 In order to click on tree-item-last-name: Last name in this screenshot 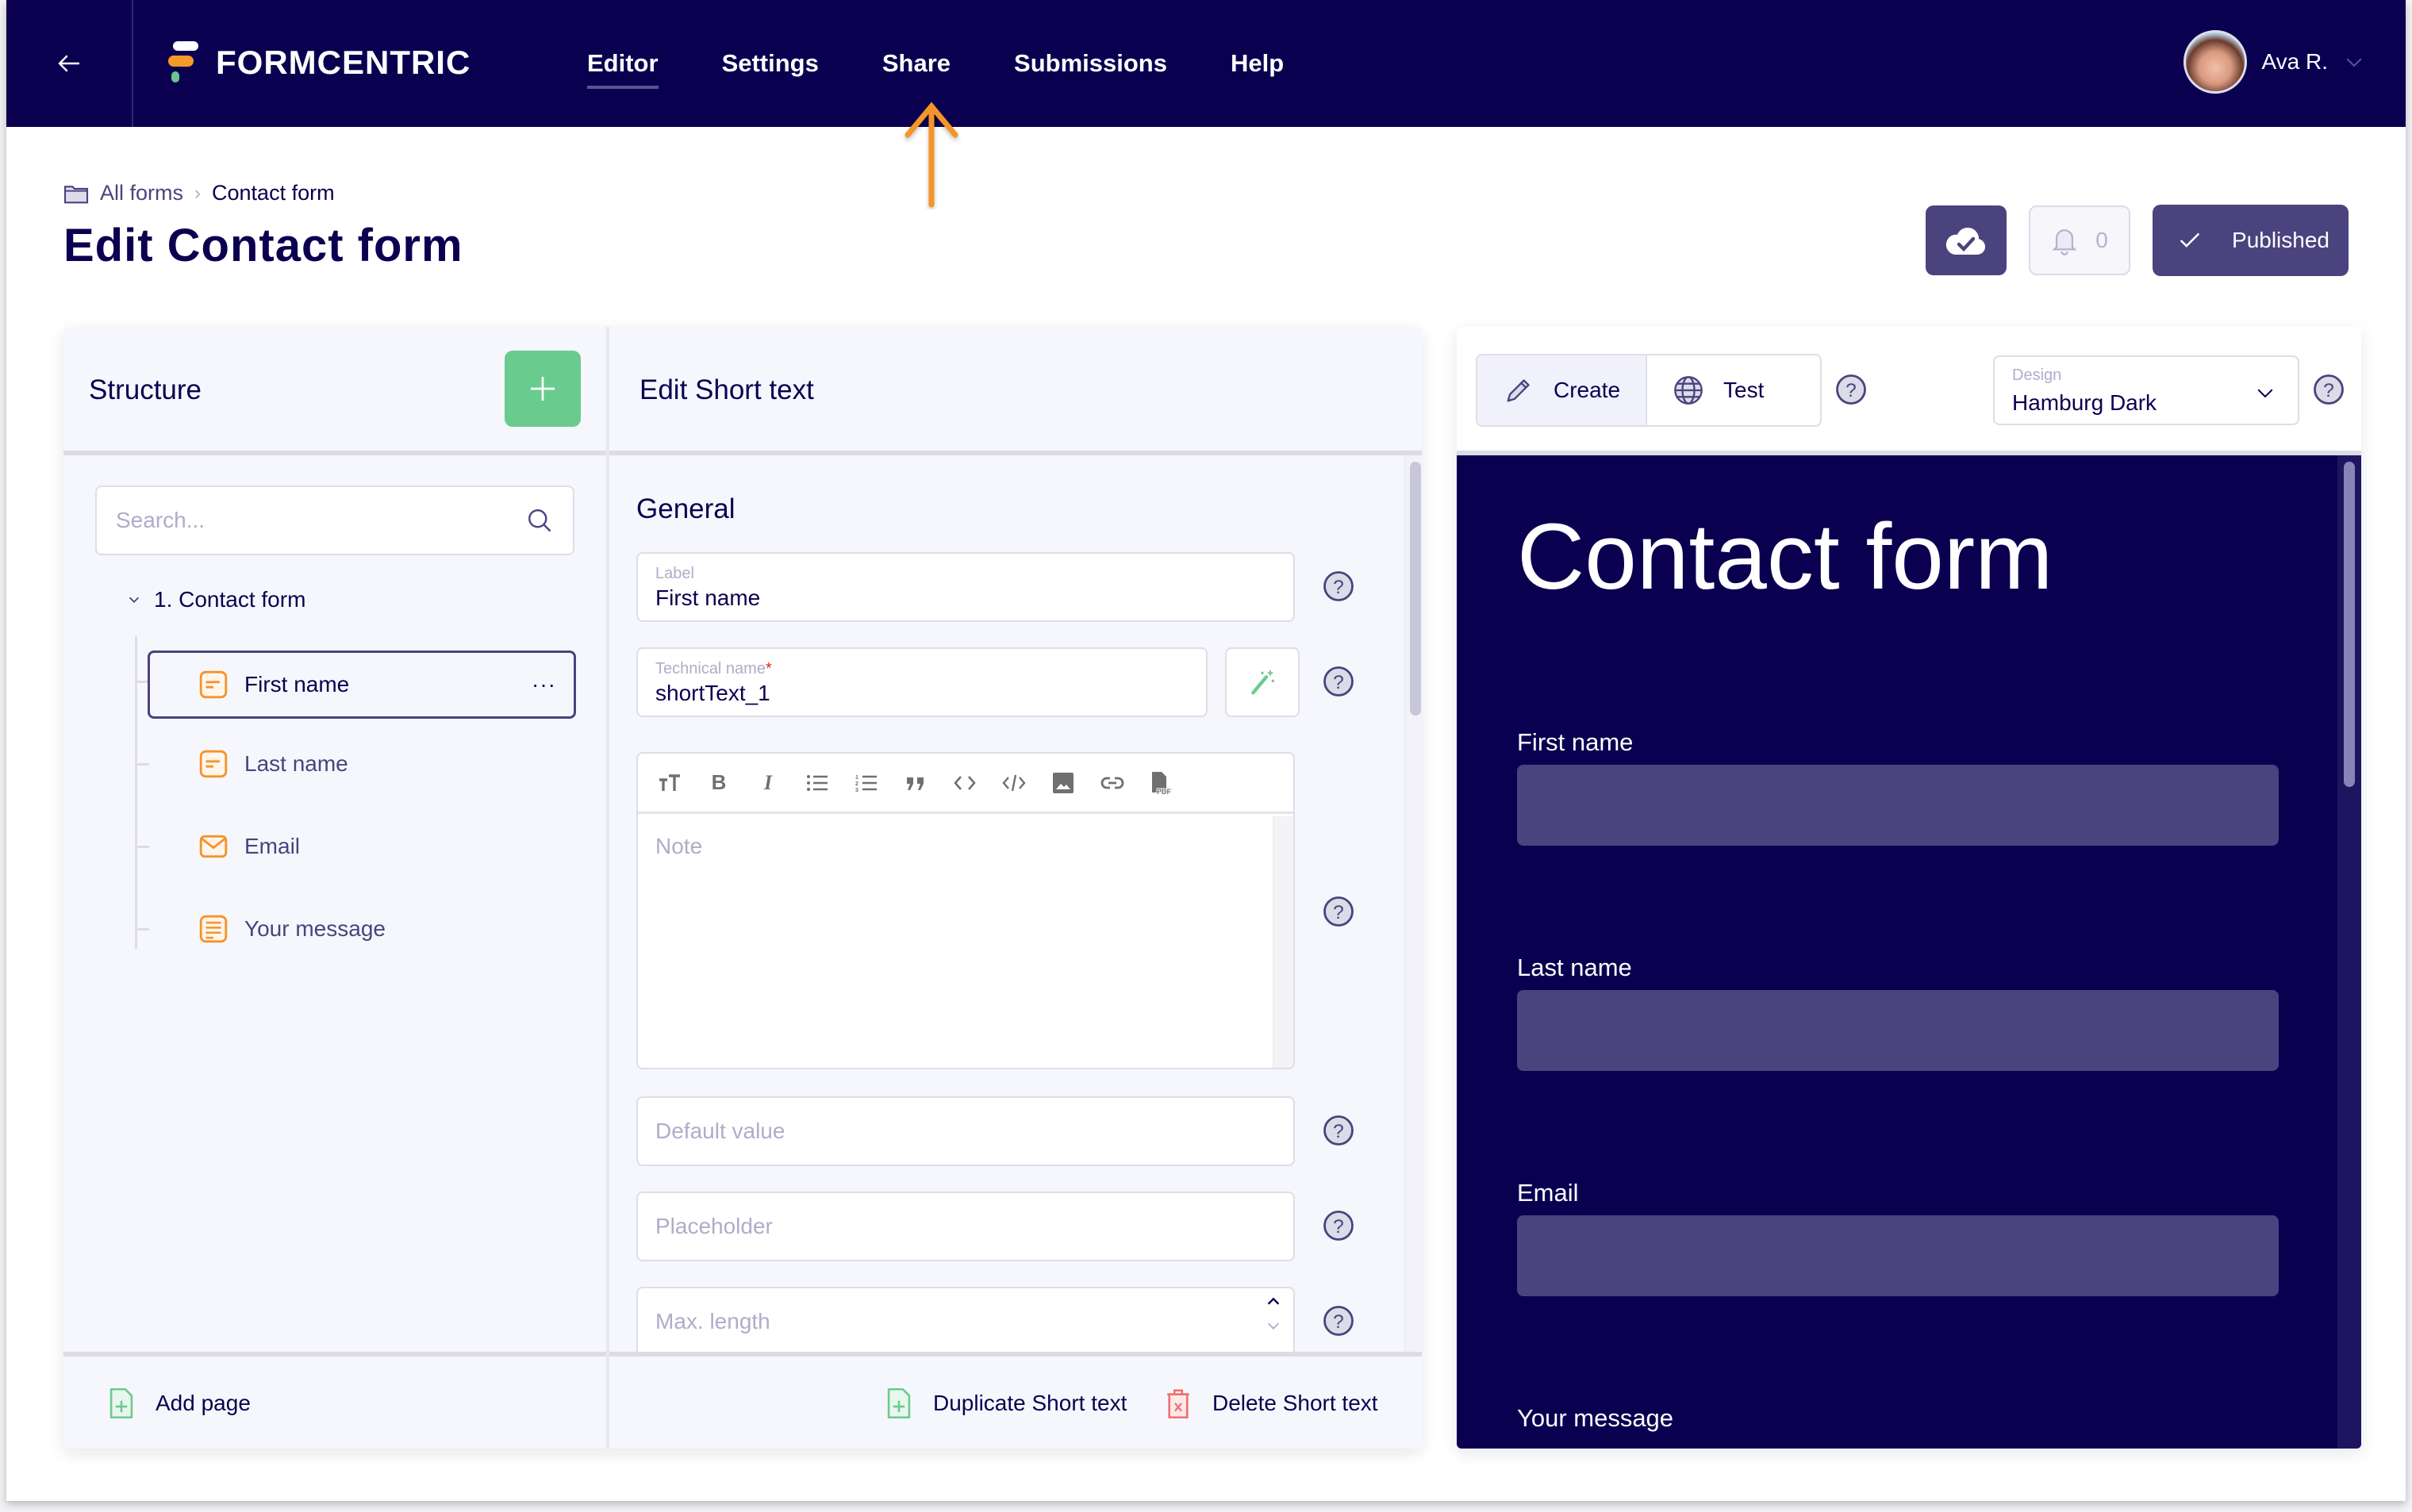, I will do `click(362, 764)`.